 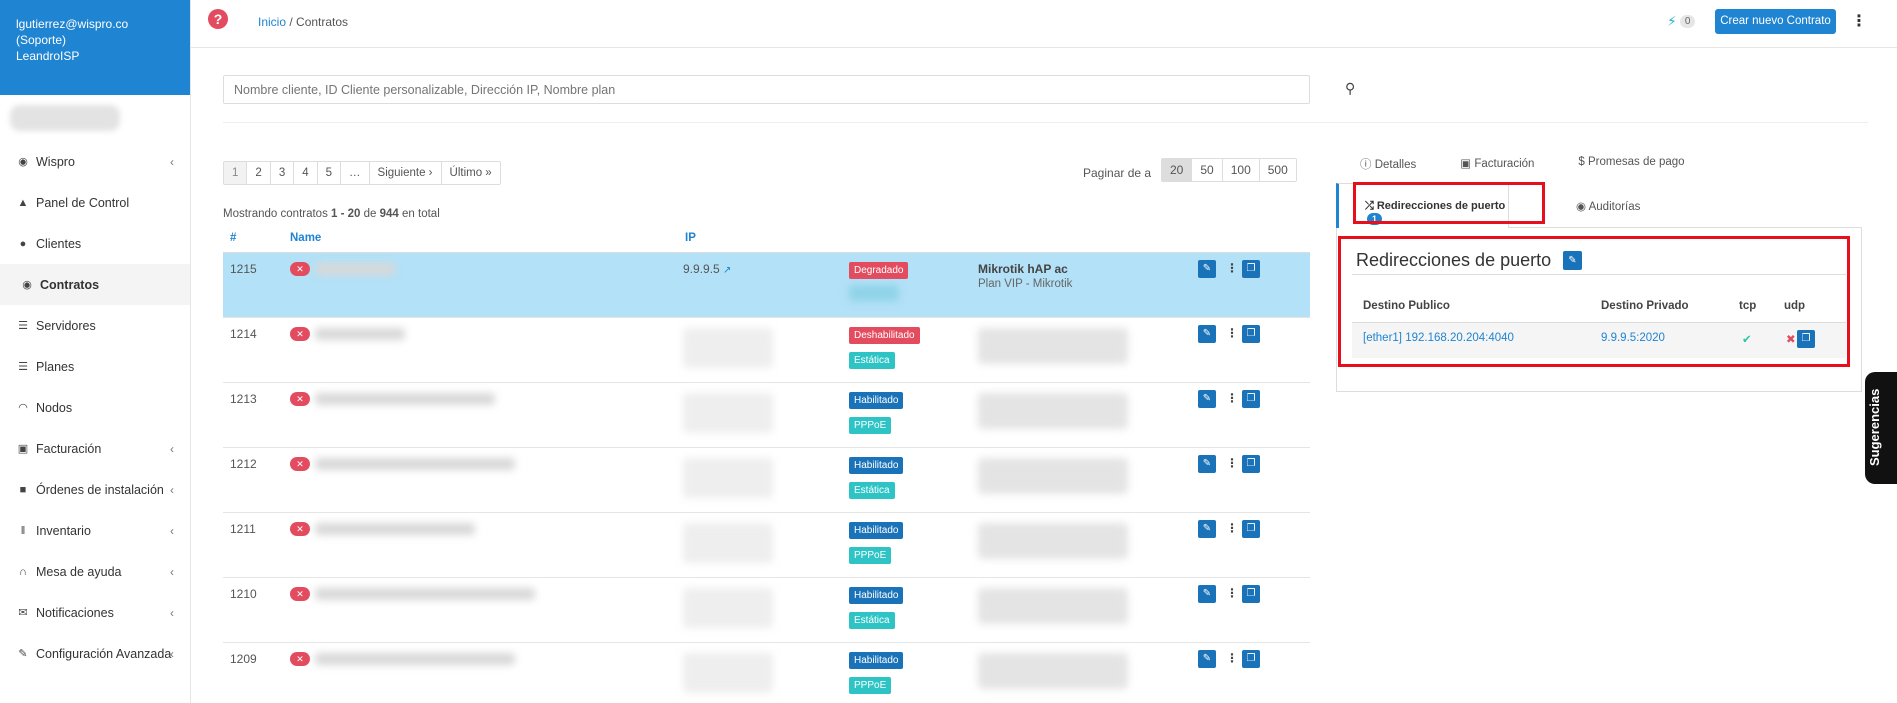 What do you see at coordinates (23, 326) in the screenshot?
I see `server-icon: ☰` at bounding box center [23, 326].